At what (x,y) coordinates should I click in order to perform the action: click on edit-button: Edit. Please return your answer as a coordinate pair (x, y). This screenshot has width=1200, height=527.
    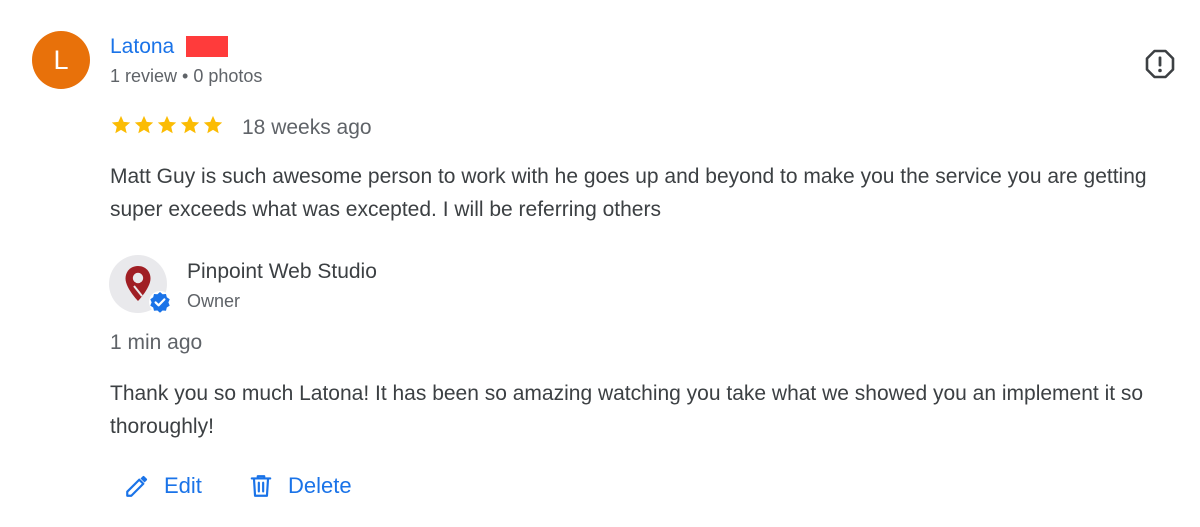
    Looking at the image, I should click on (163, 486).